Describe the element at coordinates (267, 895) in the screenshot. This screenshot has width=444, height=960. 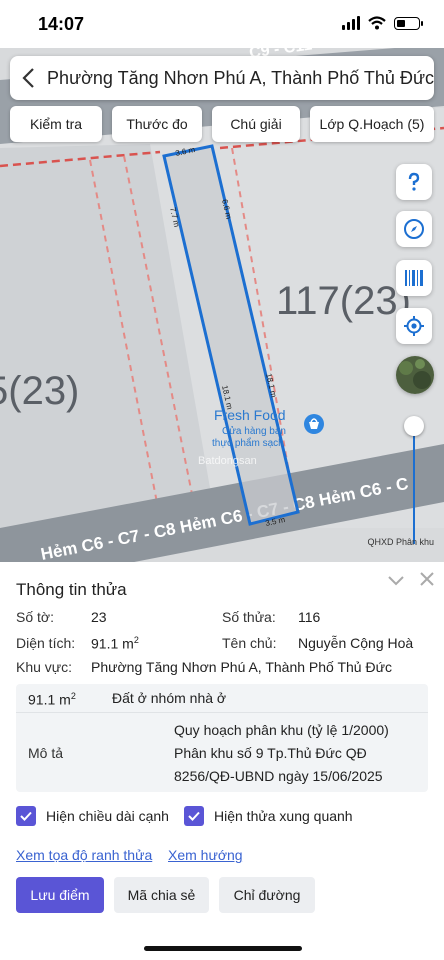
I see `directions-button: Chỉ đường` at that location.